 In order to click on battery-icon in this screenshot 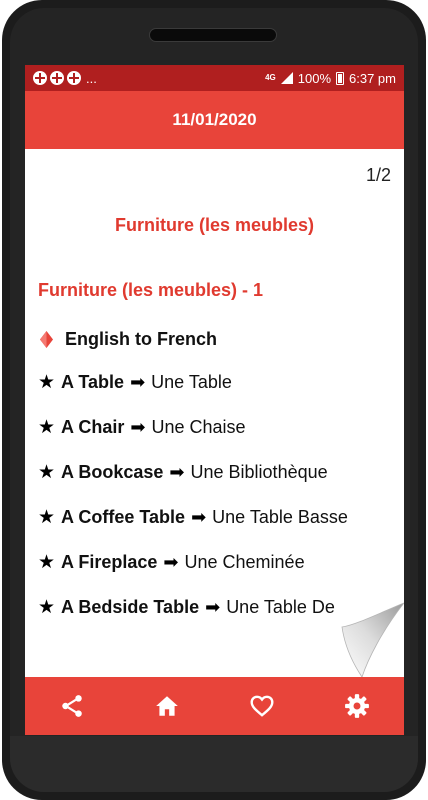, I will do `click(340, 78)`.